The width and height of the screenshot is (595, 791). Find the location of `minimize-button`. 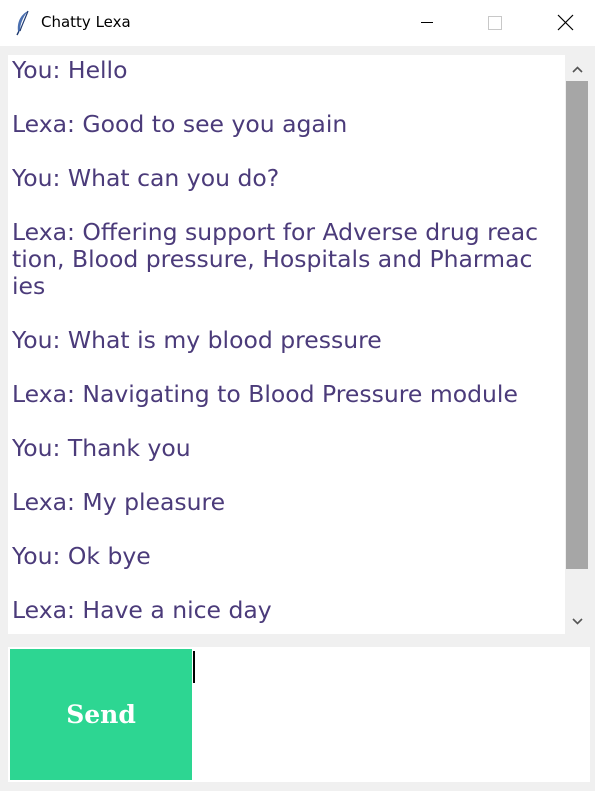

minimize-button is located at coordinates (427, 23).